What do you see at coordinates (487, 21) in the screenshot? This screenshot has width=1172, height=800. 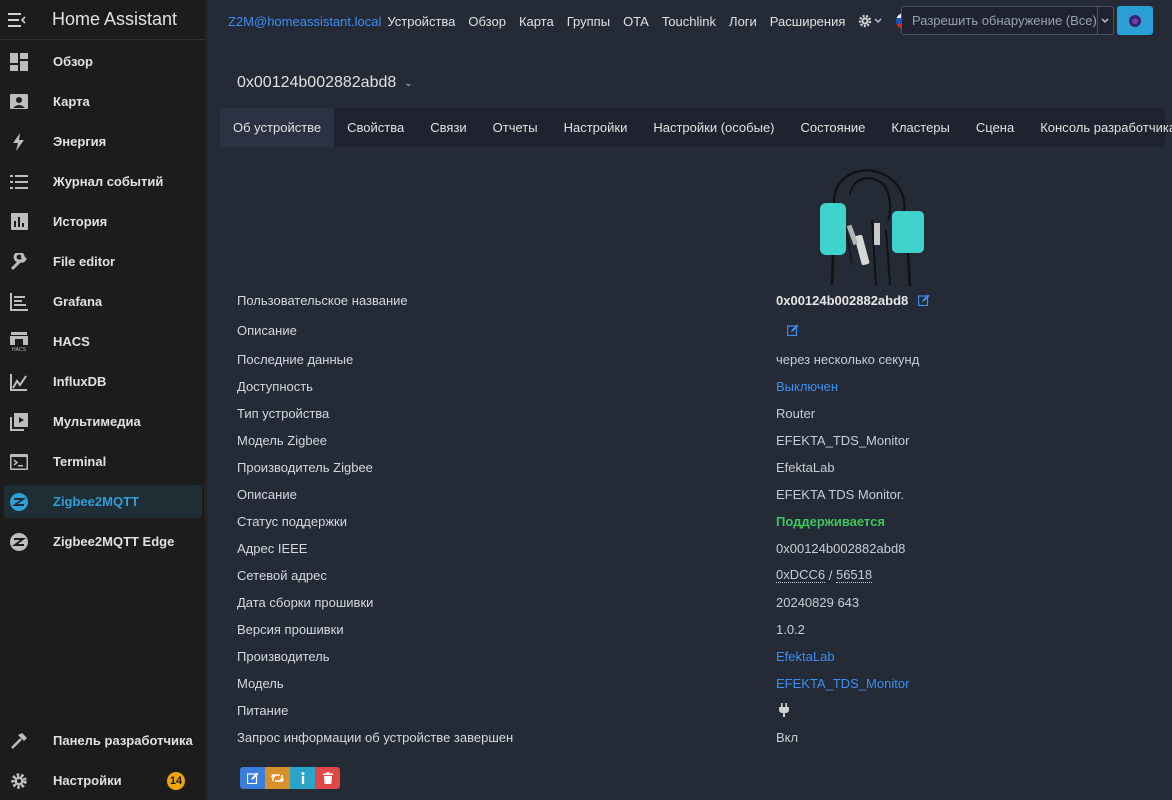 I see `nav-link-dashboard: Обзор` at bounding box center [487, 21].